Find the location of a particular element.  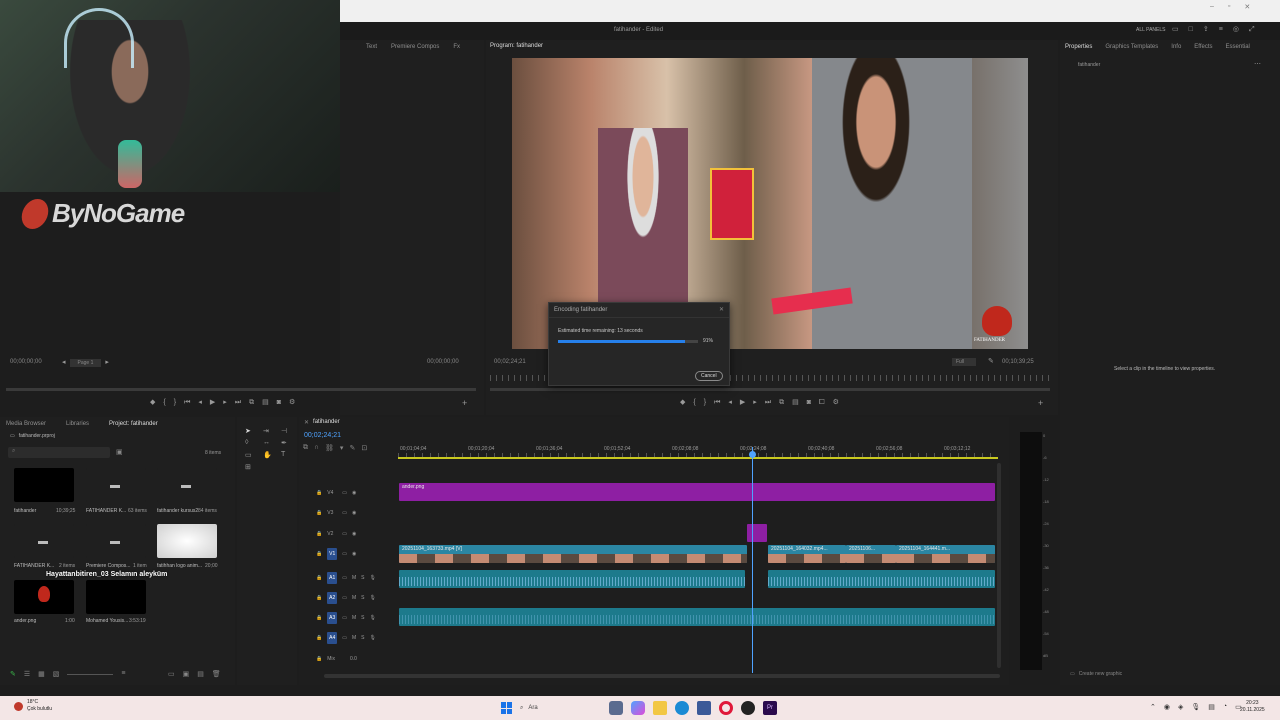

program-fit-dropdown: Full is located at coordinates (964, 362).